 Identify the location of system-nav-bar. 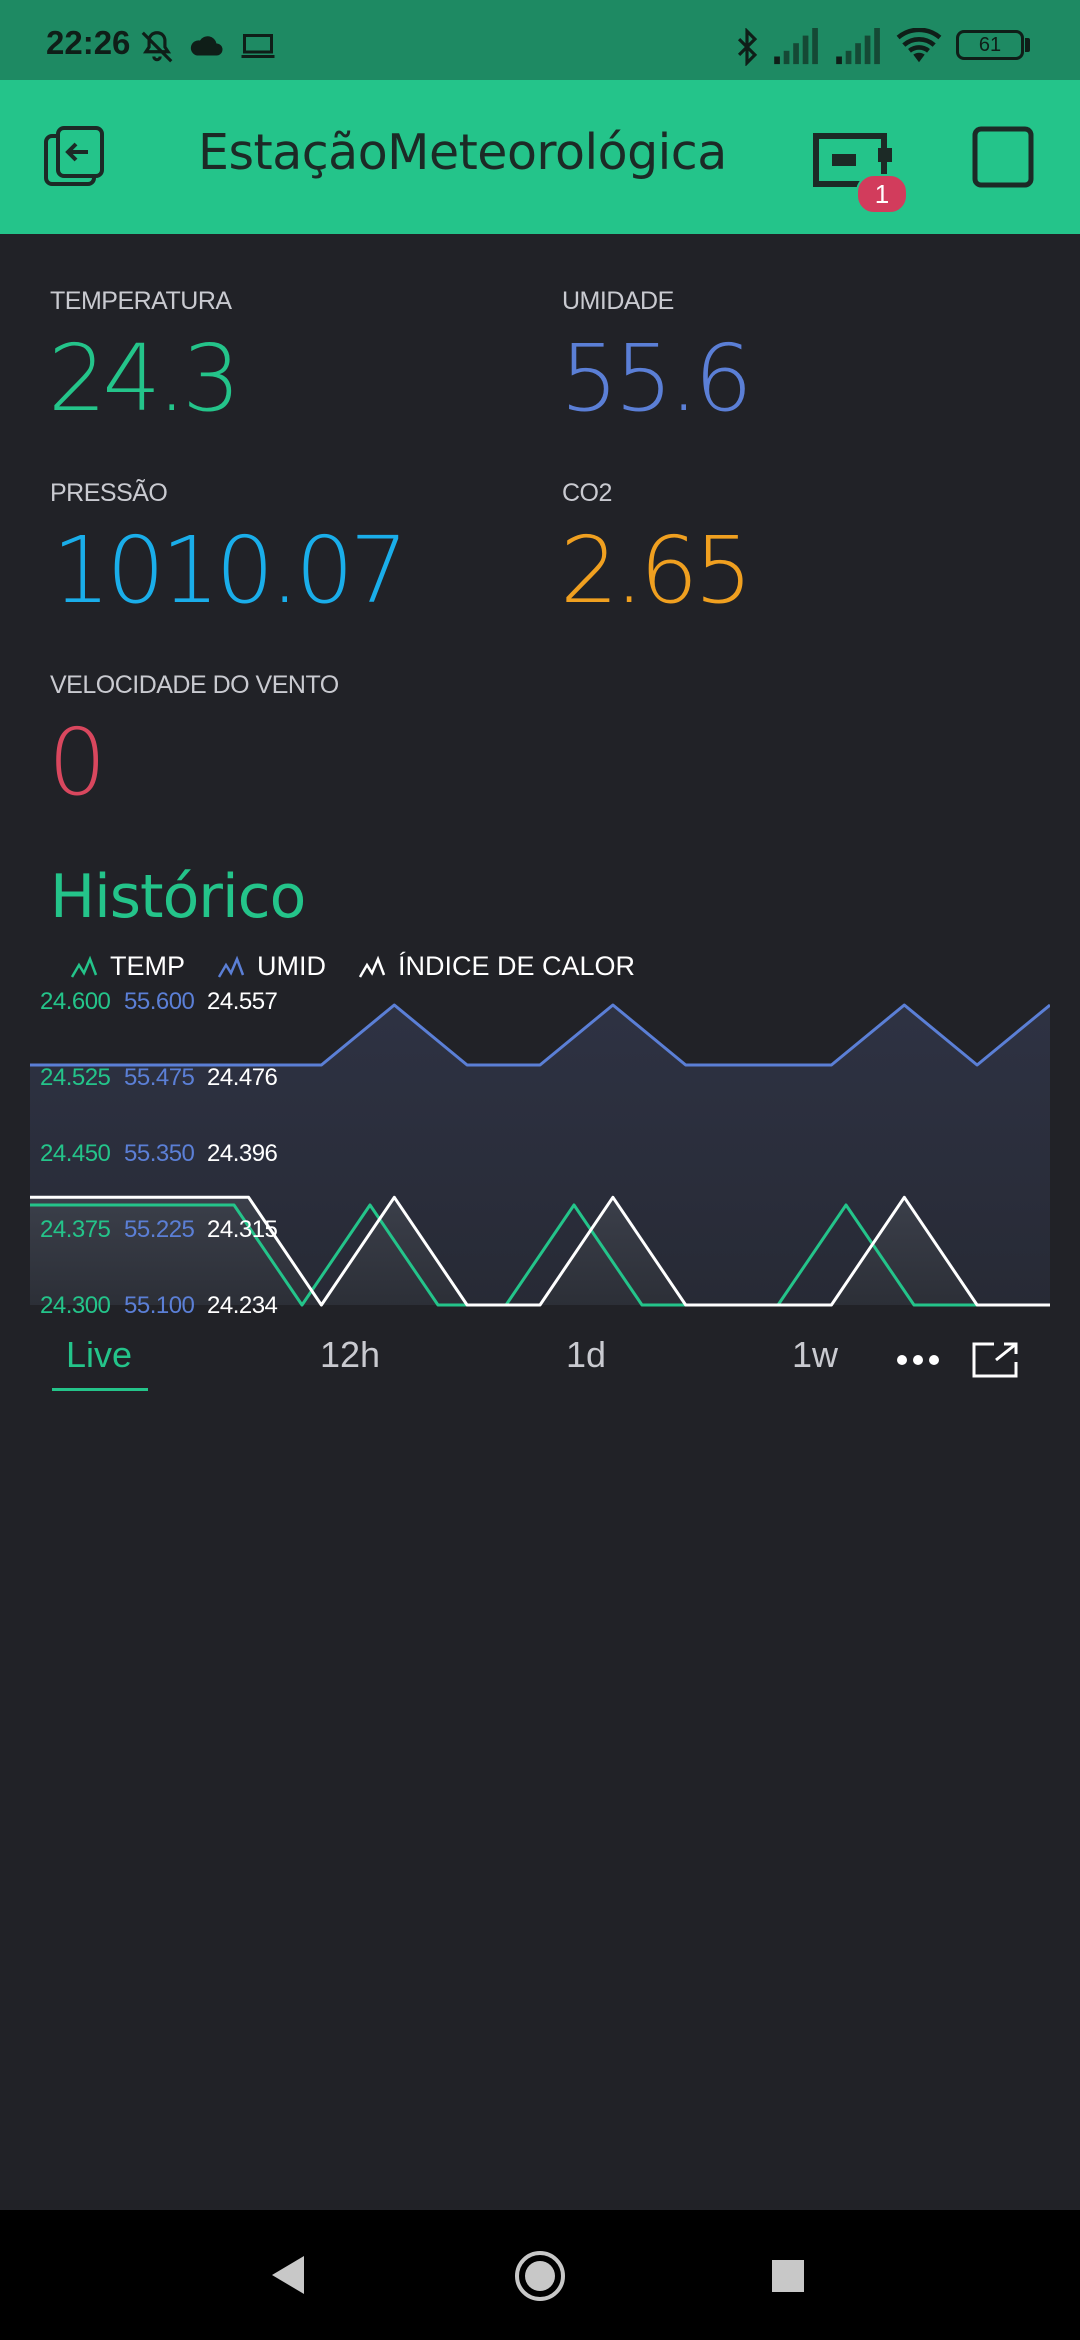
(540, 2275).